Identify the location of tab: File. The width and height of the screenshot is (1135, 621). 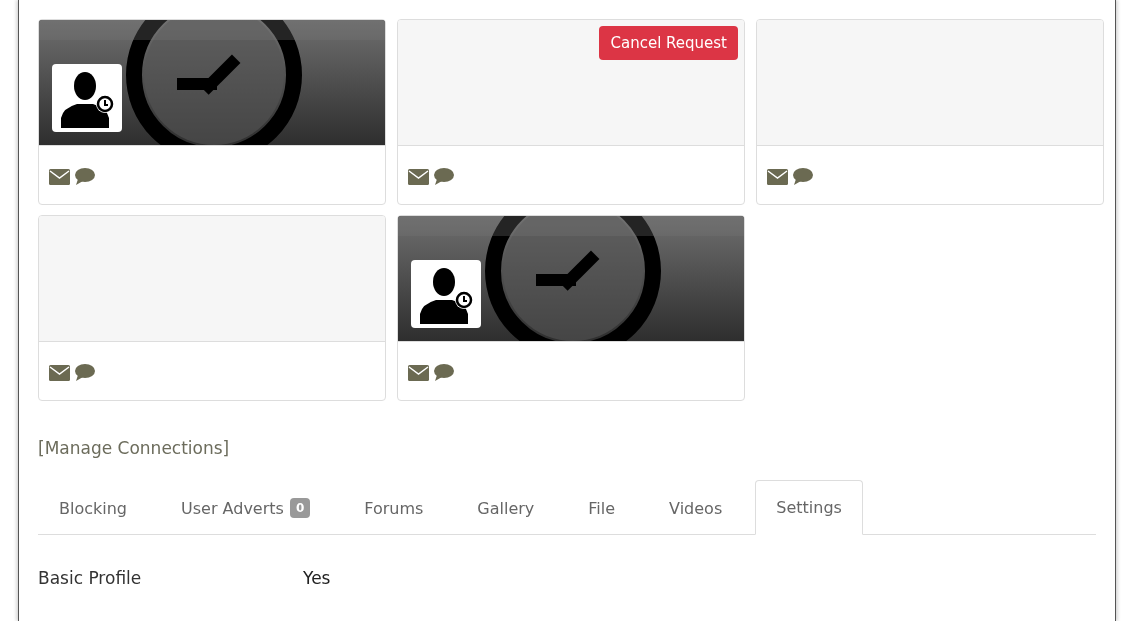
(602, 507).